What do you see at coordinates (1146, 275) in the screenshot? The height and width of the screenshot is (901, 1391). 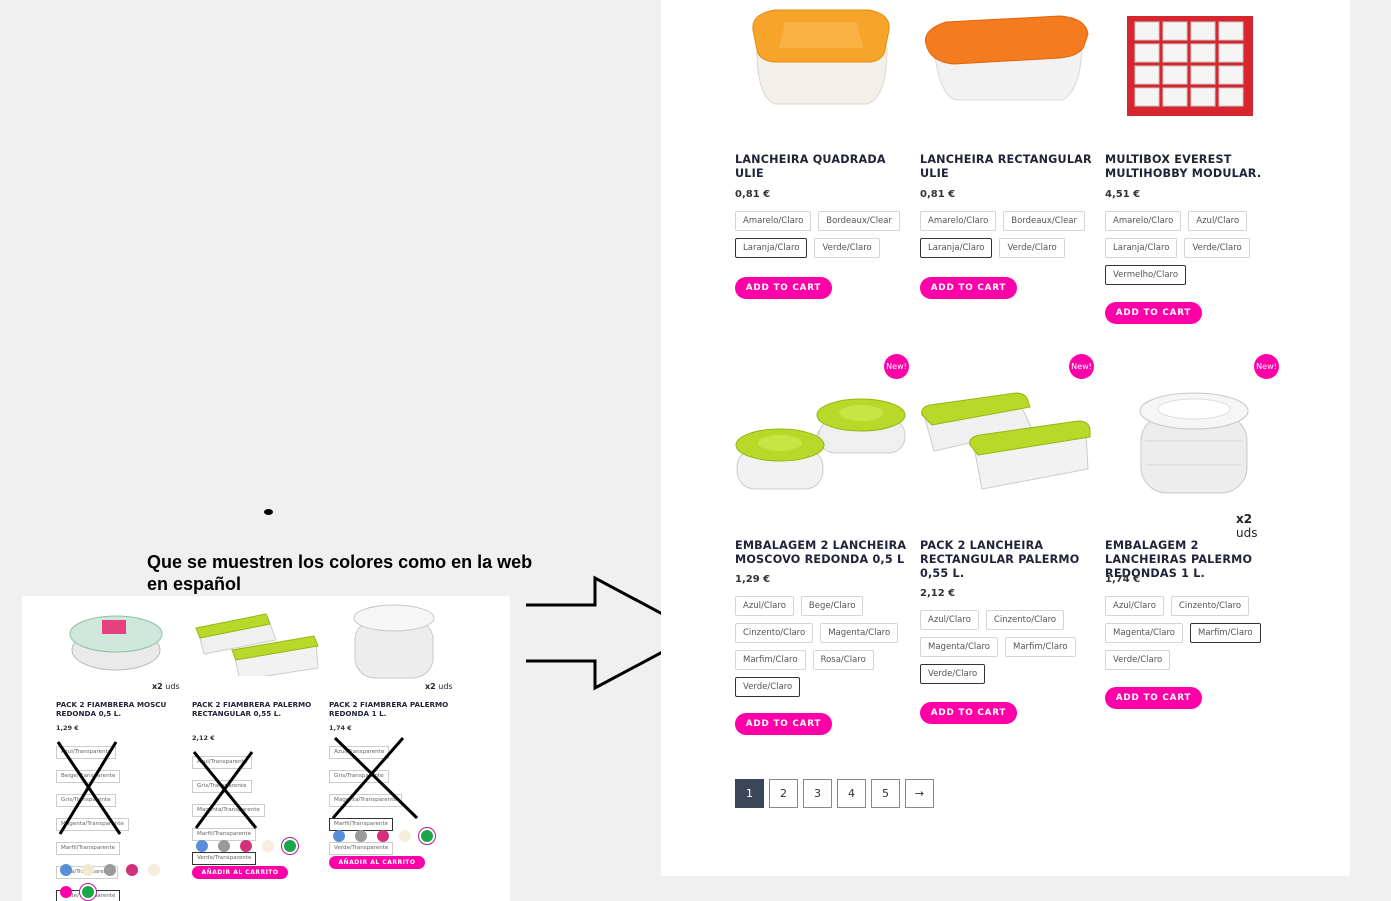 I see `color-option: Vermelho/Claro` at bounding box center [1146, 275].